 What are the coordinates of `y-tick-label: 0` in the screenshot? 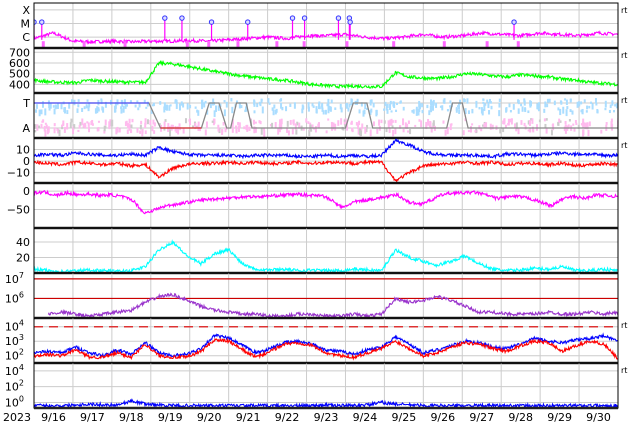 It's located at (26, 191).